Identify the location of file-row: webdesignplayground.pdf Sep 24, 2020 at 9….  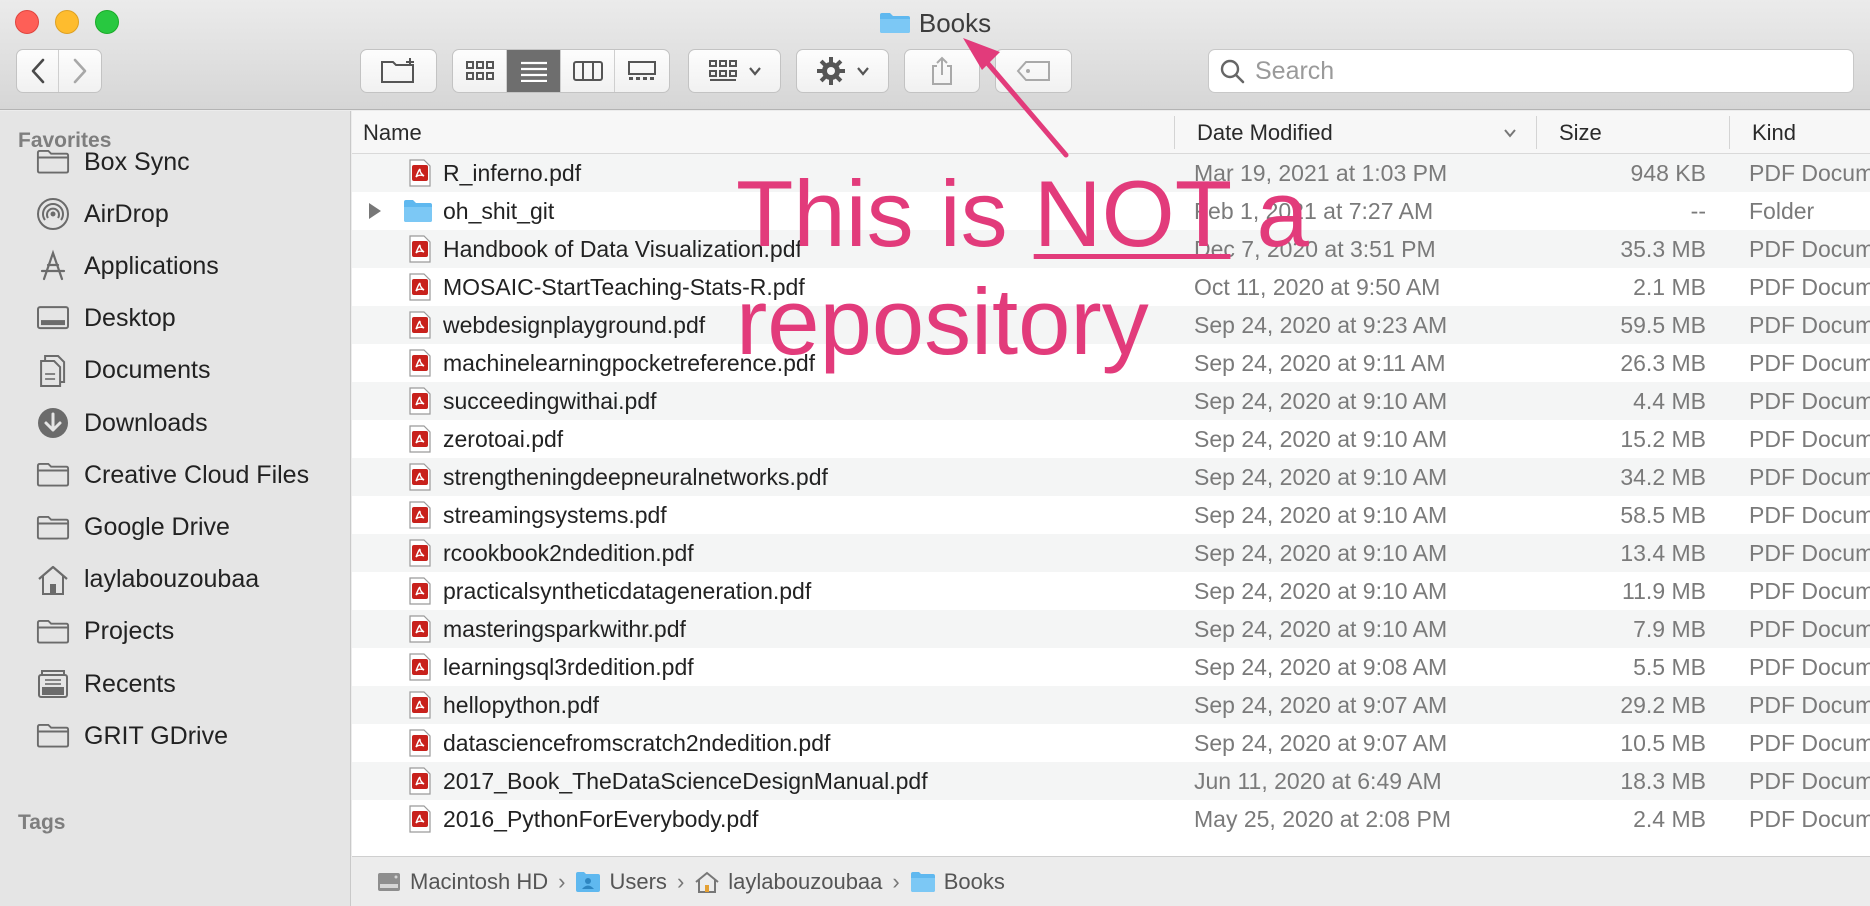
(1111, 325).